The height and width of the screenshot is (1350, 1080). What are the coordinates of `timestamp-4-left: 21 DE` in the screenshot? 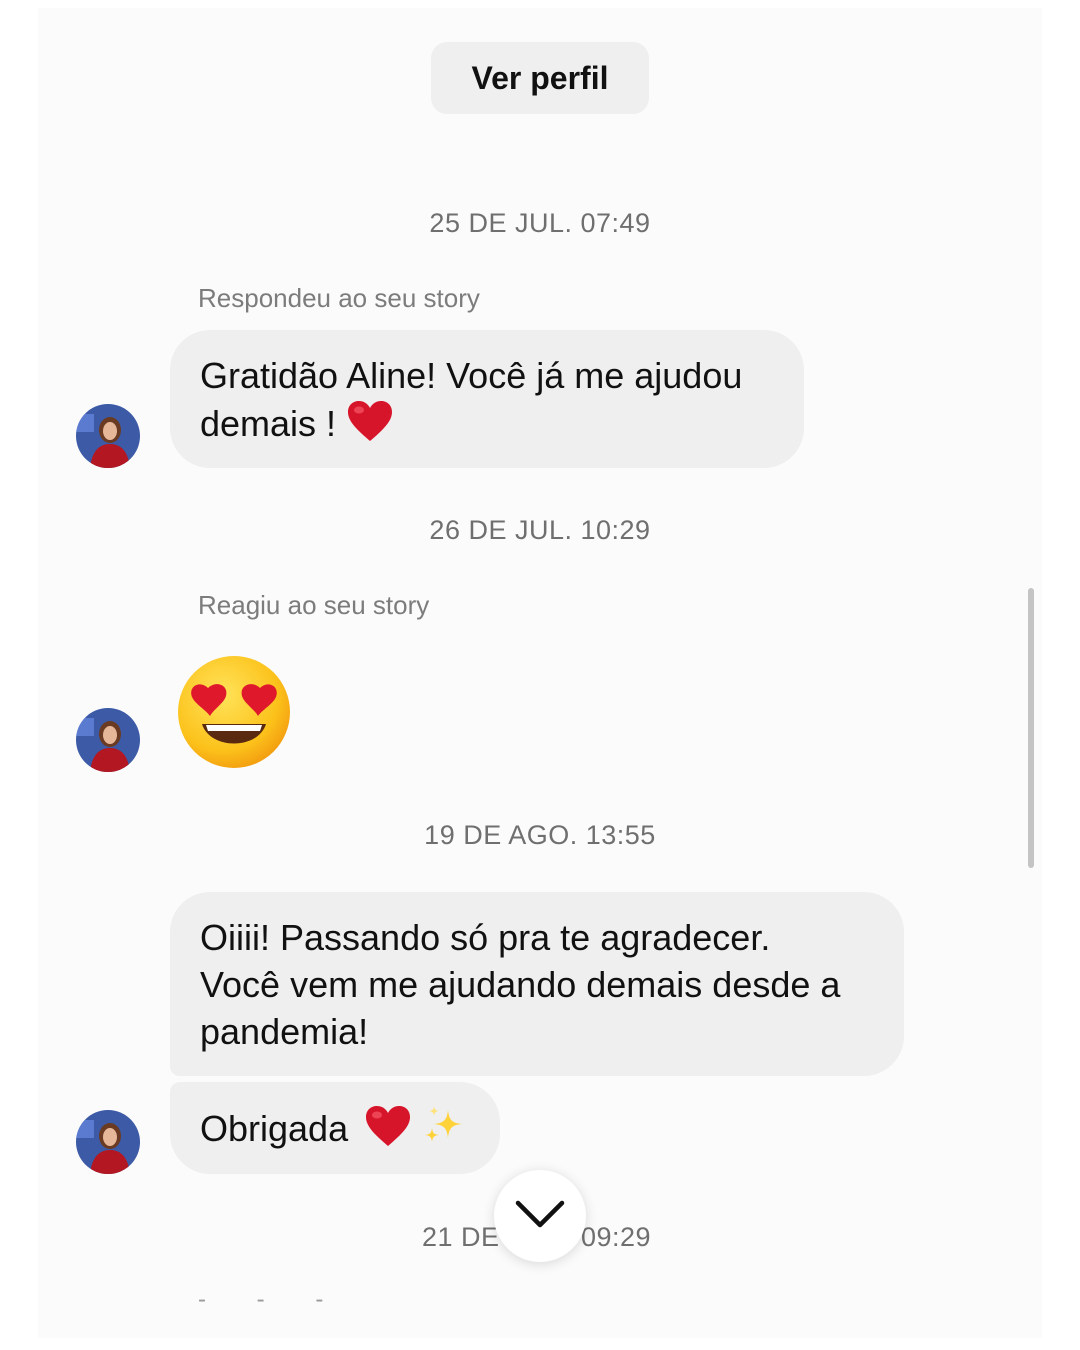 It's located at (461, 1237).